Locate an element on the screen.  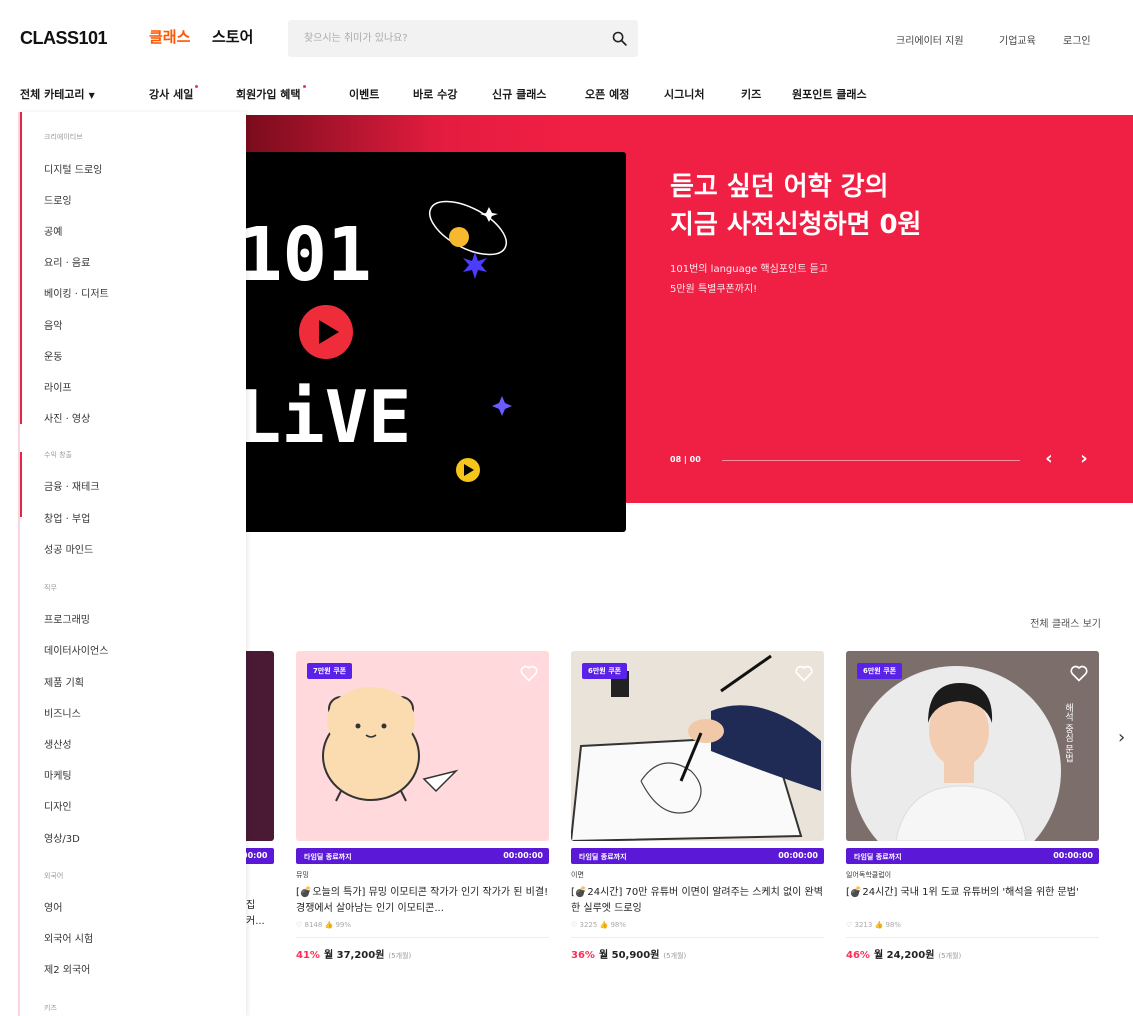
dropdown-item: 금융 · 재테크 is located at coordinates (72, 485).